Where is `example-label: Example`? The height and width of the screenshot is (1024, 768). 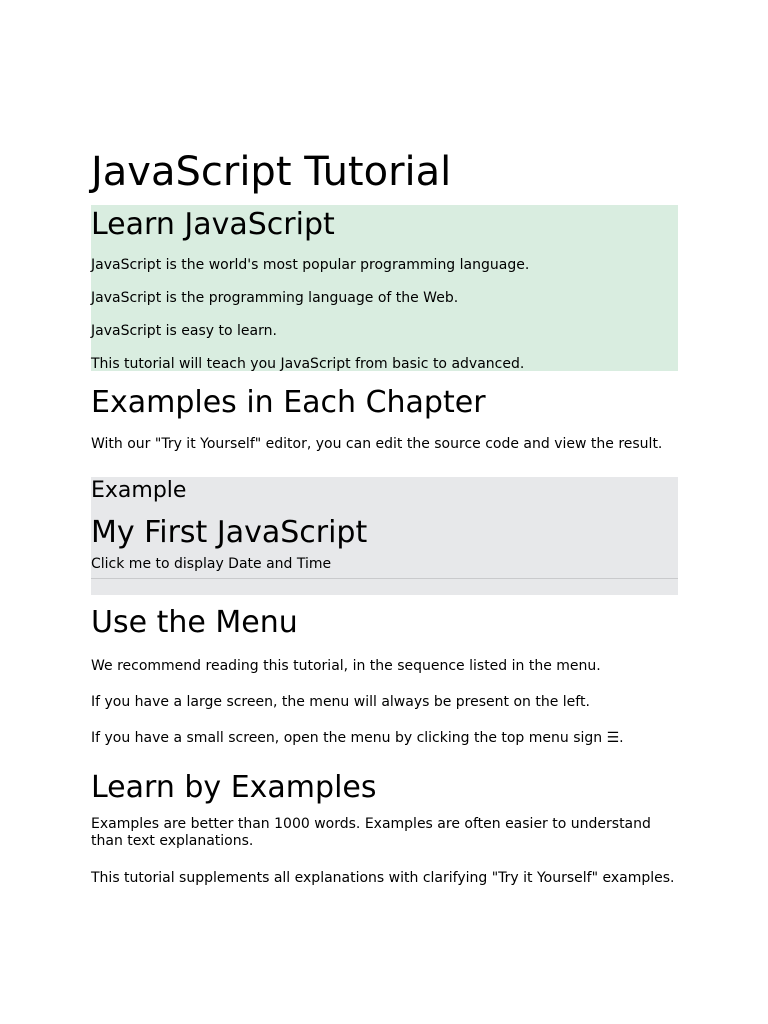 example-label: Example is located at coordinates (139, 490).